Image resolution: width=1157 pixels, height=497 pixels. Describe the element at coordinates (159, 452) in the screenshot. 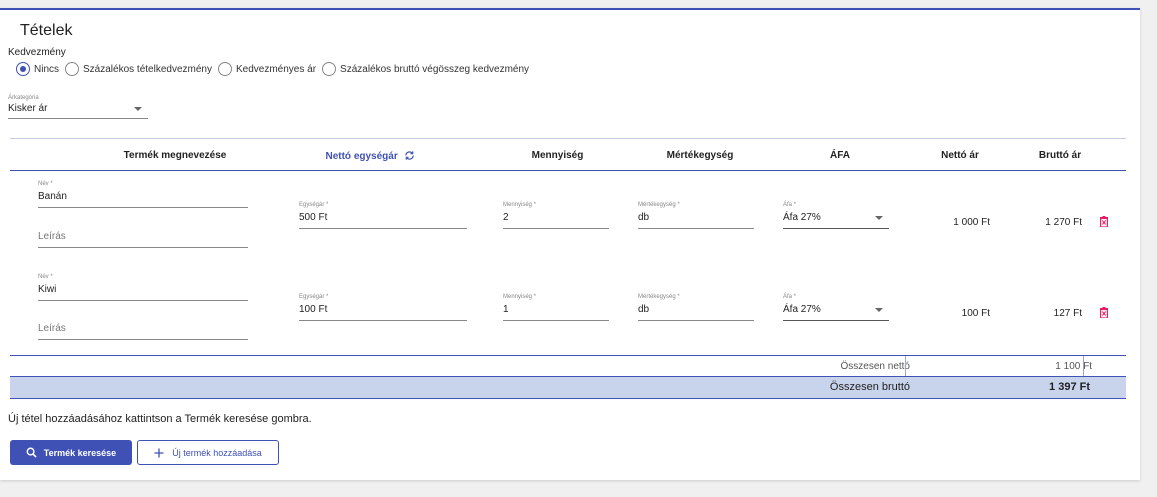

I see `plus-icon` at that location.